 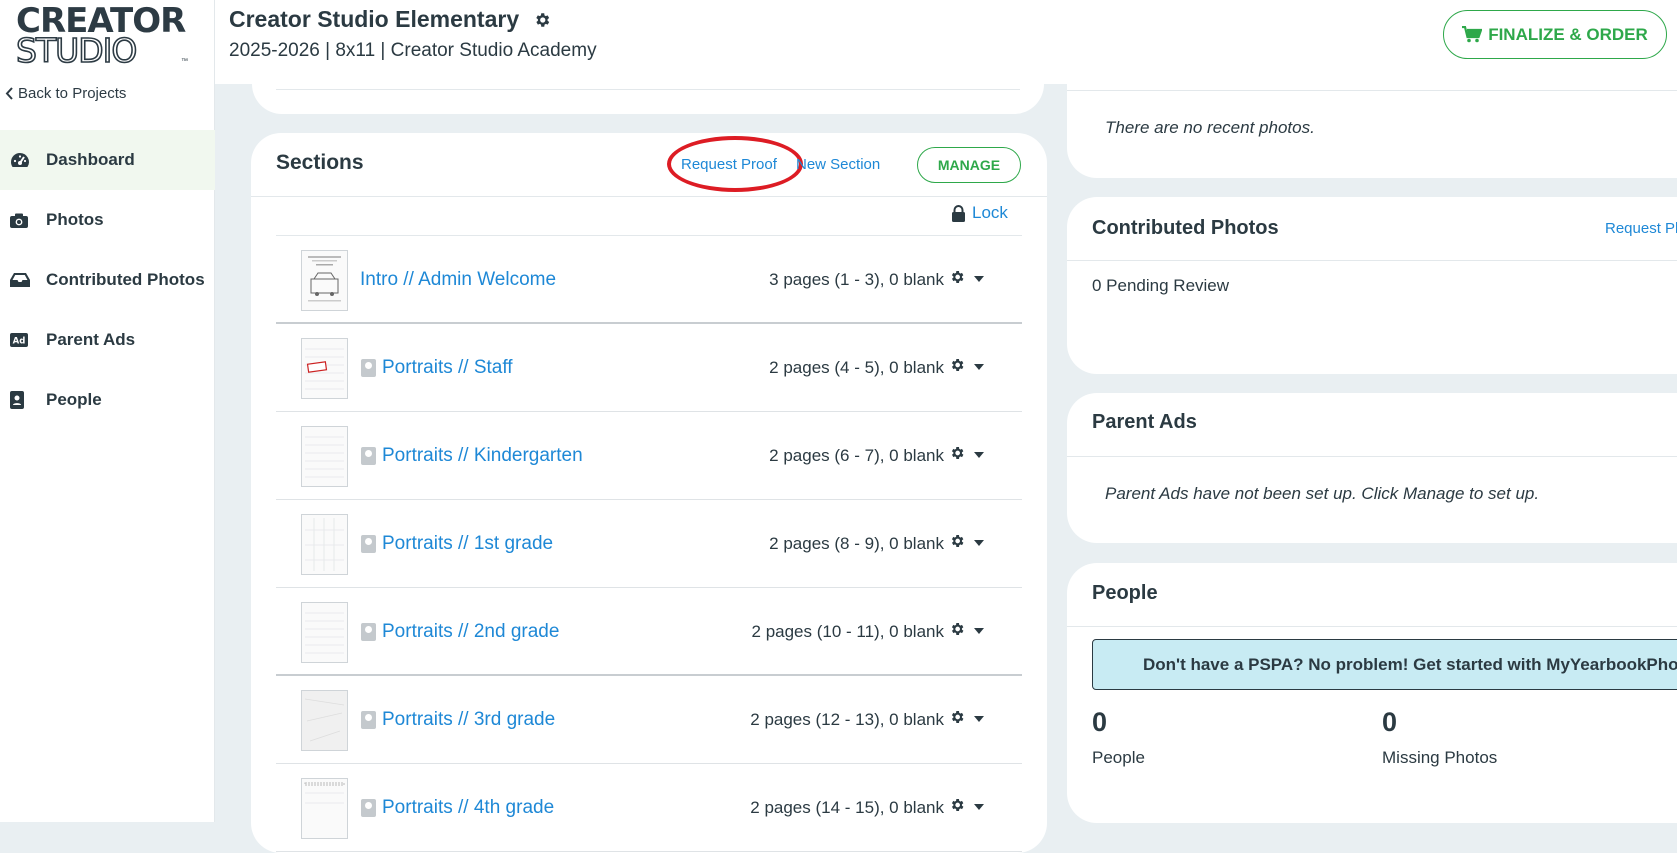 I want to click on sidebar-item-parent-ads: Ad Parent Ads, so click(x=107, y=340).